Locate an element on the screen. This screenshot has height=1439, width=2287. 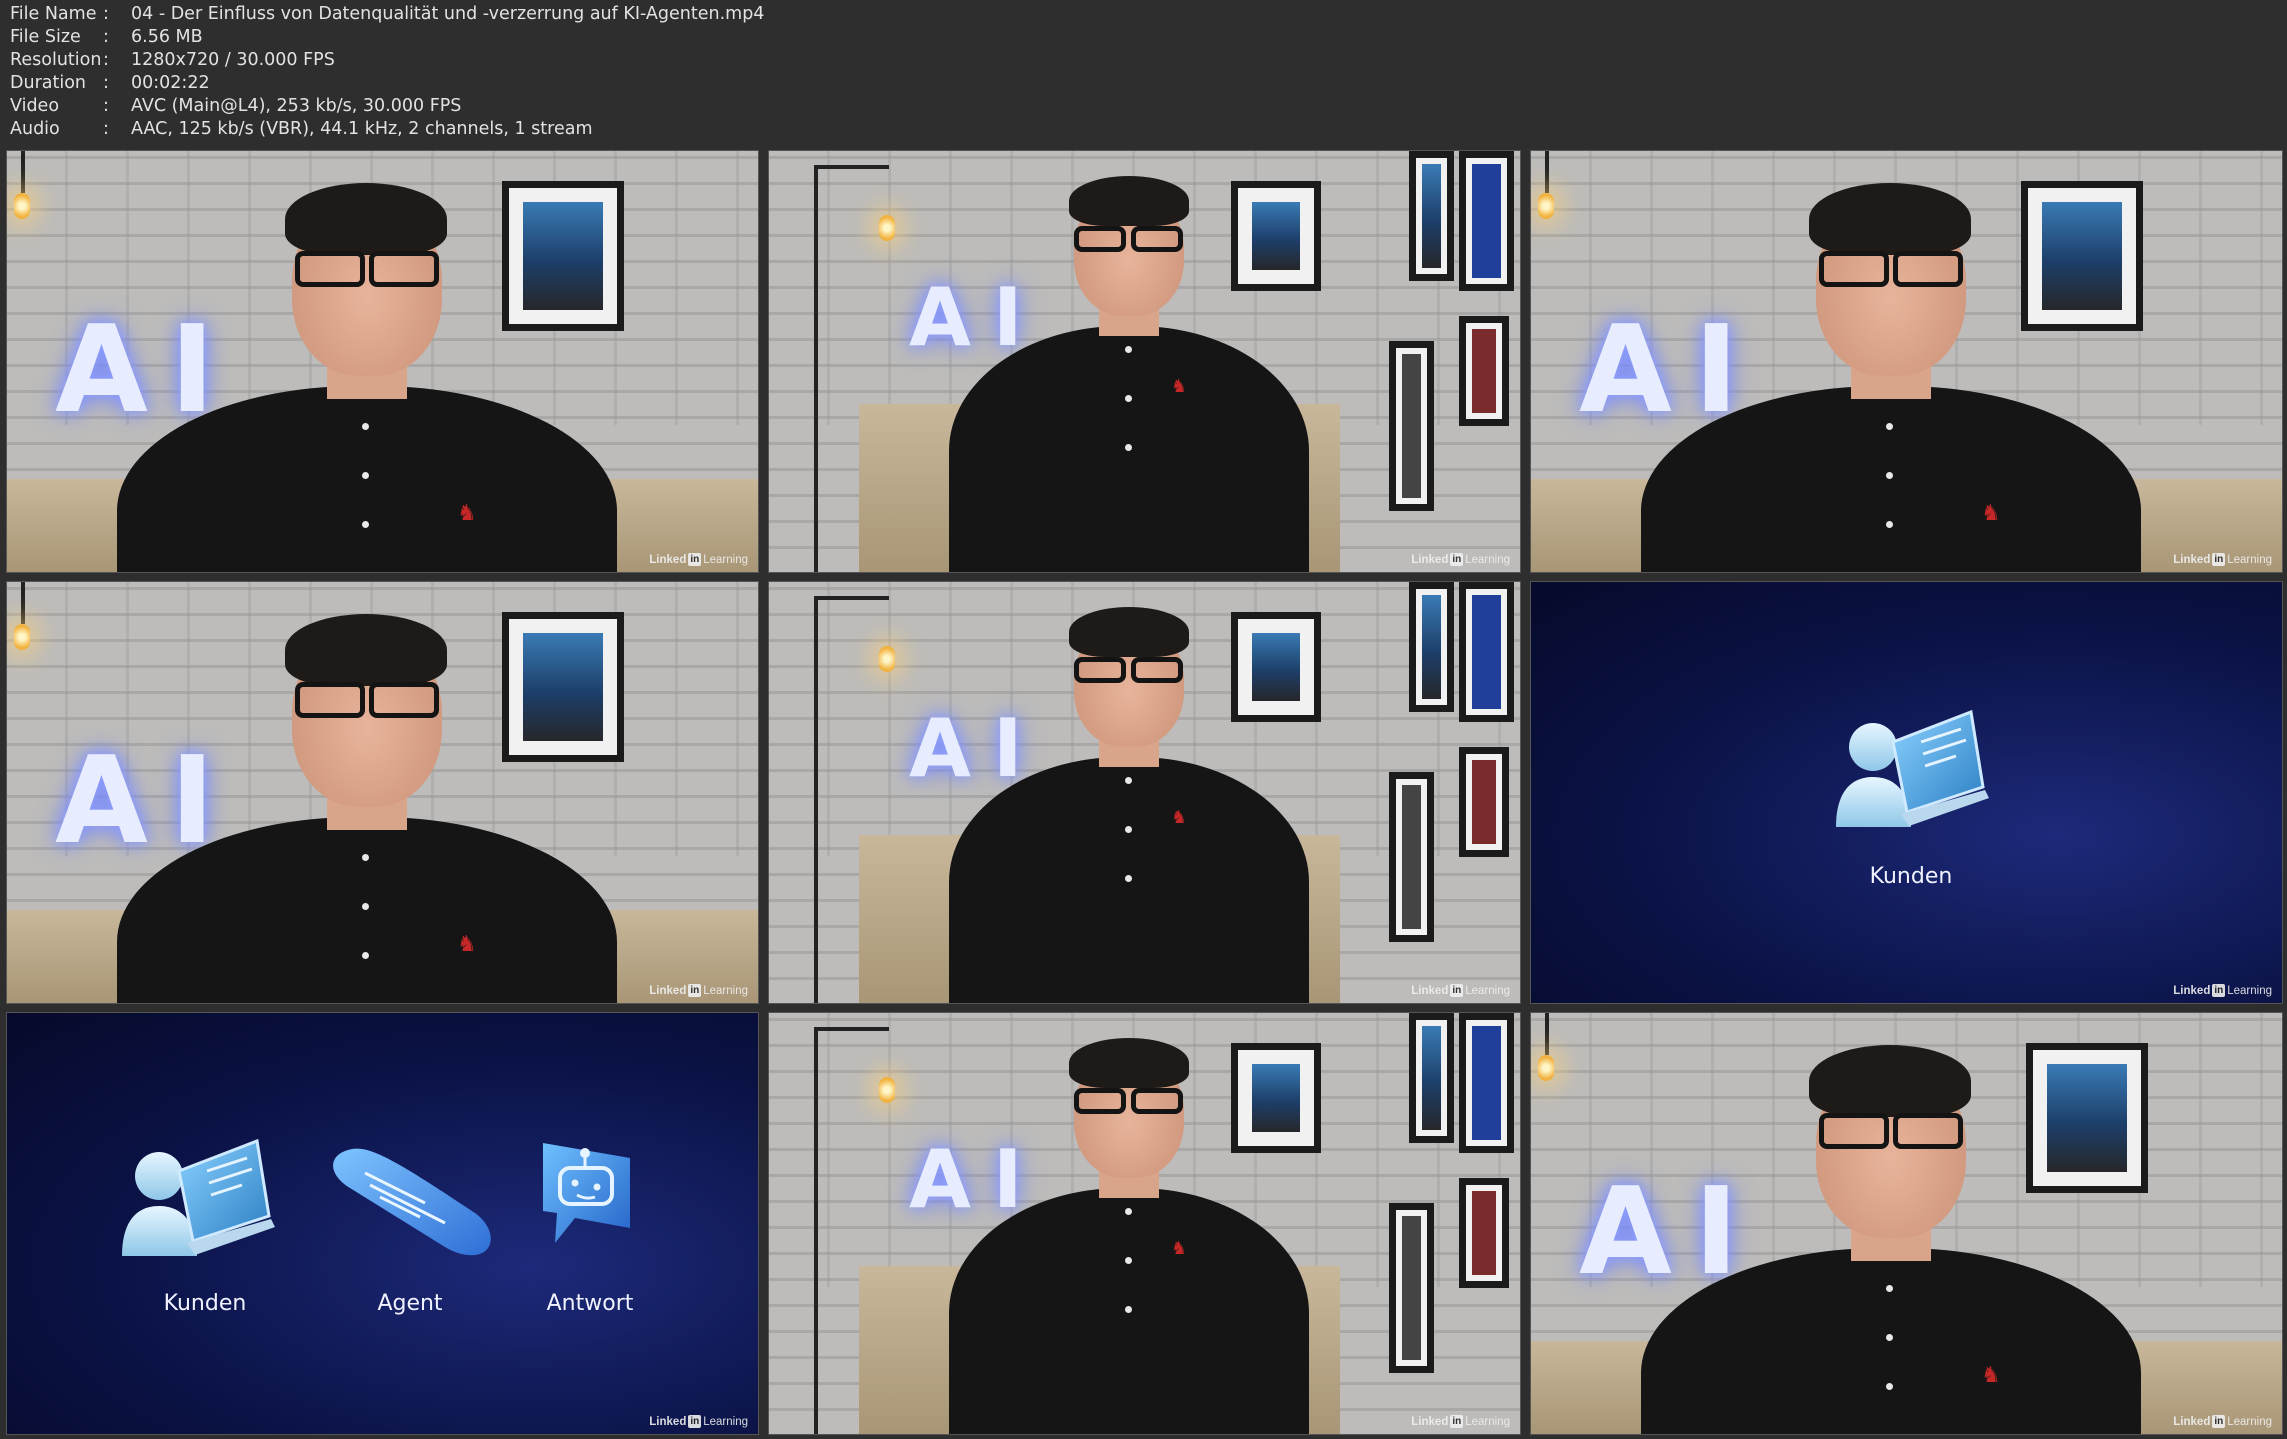
robot-chat-icon is located at coordinates (586, 1193).